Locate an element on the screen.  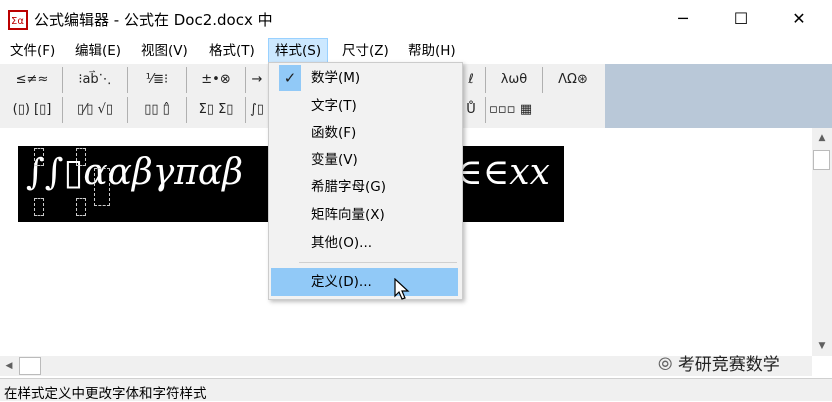
menu-size: 尺寸(Z) is located at coordinates (365, 51).